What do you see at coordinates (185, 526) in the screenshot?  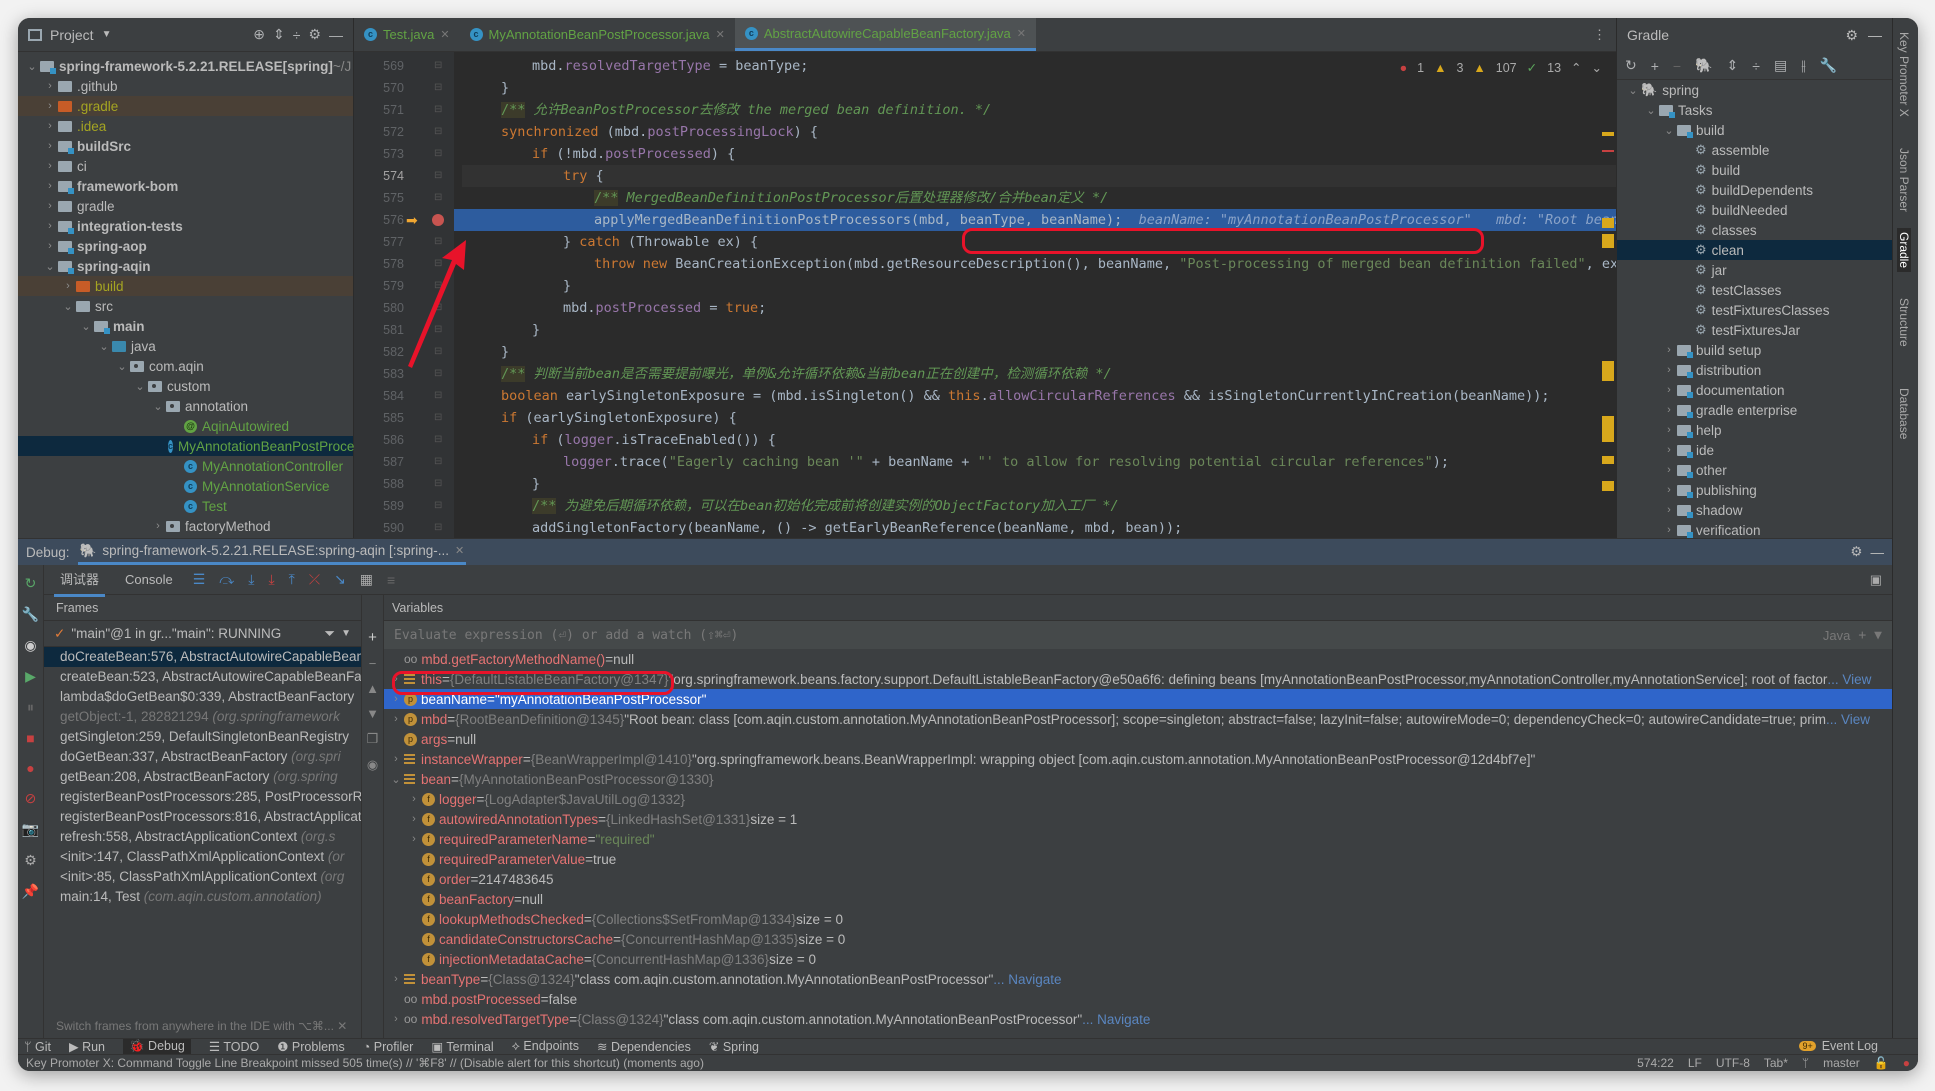 I see `tree-item: › factoryMethod` at bounding box center [185, 526].